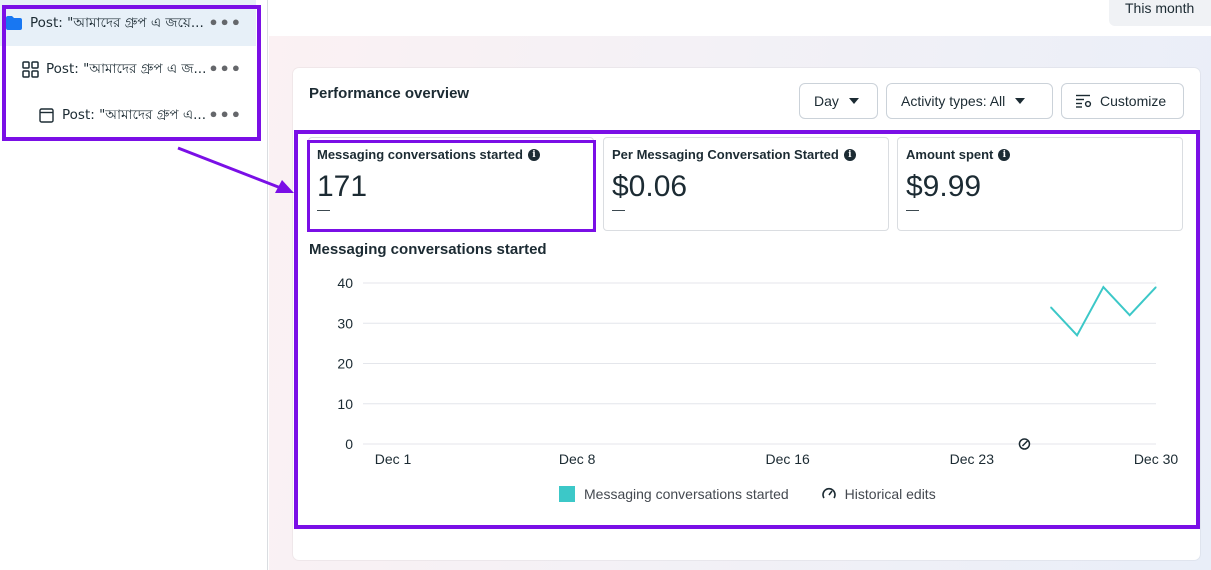 The height and width of the screenshot is (570, 1211). I want to click on legend-label-messaging: Messaging conversations started, so click(686, 494).